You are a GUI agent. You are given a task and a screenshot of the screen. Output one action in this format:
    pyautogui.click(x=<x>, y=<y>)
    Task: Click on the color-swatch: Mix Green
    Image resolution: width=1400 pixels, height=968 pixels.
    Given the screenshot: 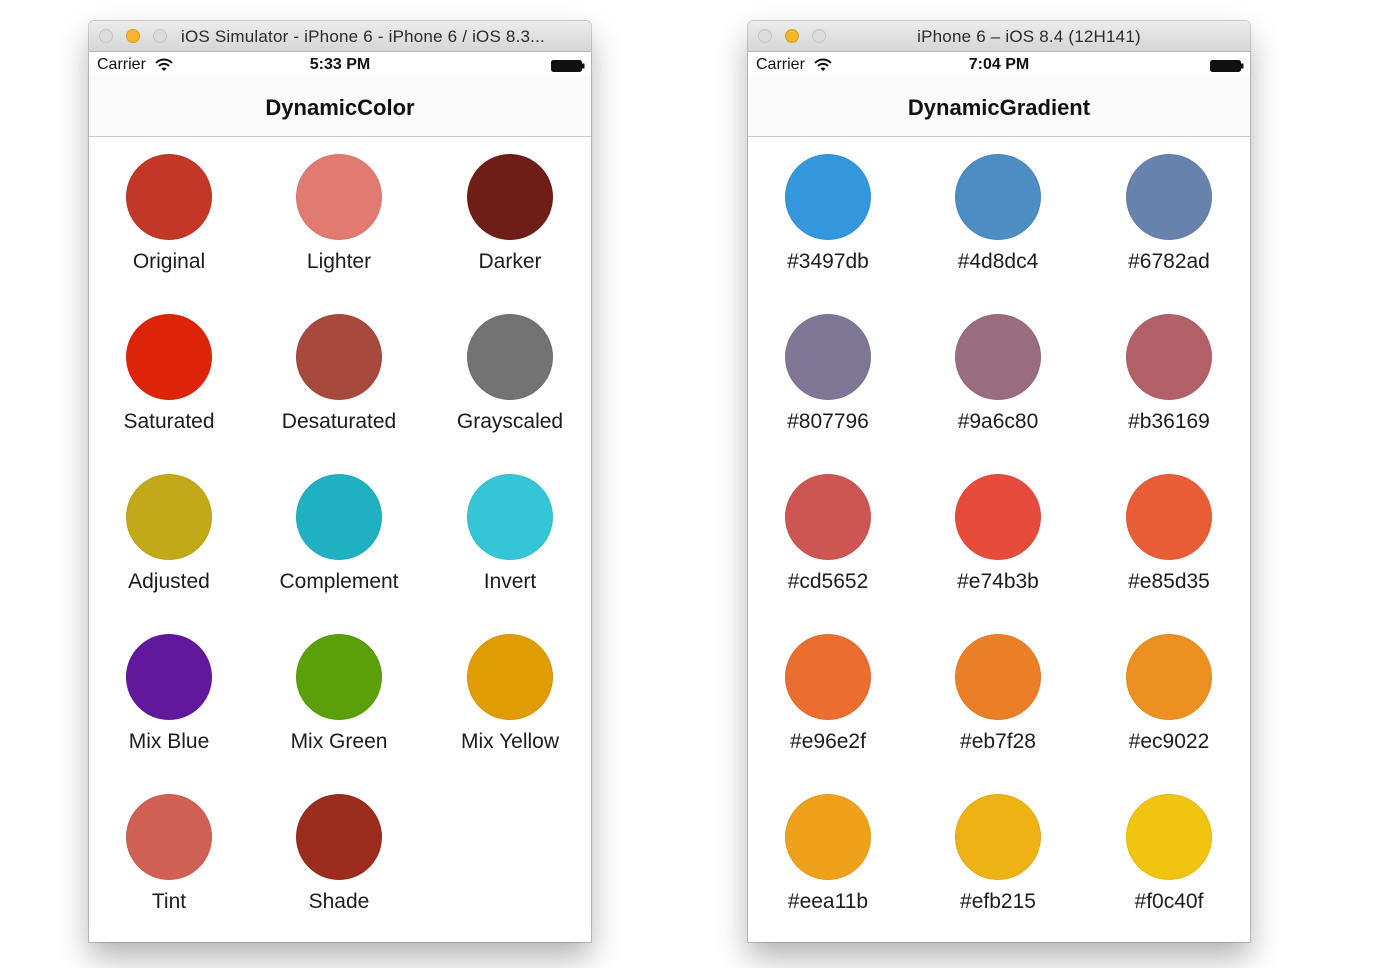 What is the action you would take?
    pyautogui.click(x=339, y=699)
    